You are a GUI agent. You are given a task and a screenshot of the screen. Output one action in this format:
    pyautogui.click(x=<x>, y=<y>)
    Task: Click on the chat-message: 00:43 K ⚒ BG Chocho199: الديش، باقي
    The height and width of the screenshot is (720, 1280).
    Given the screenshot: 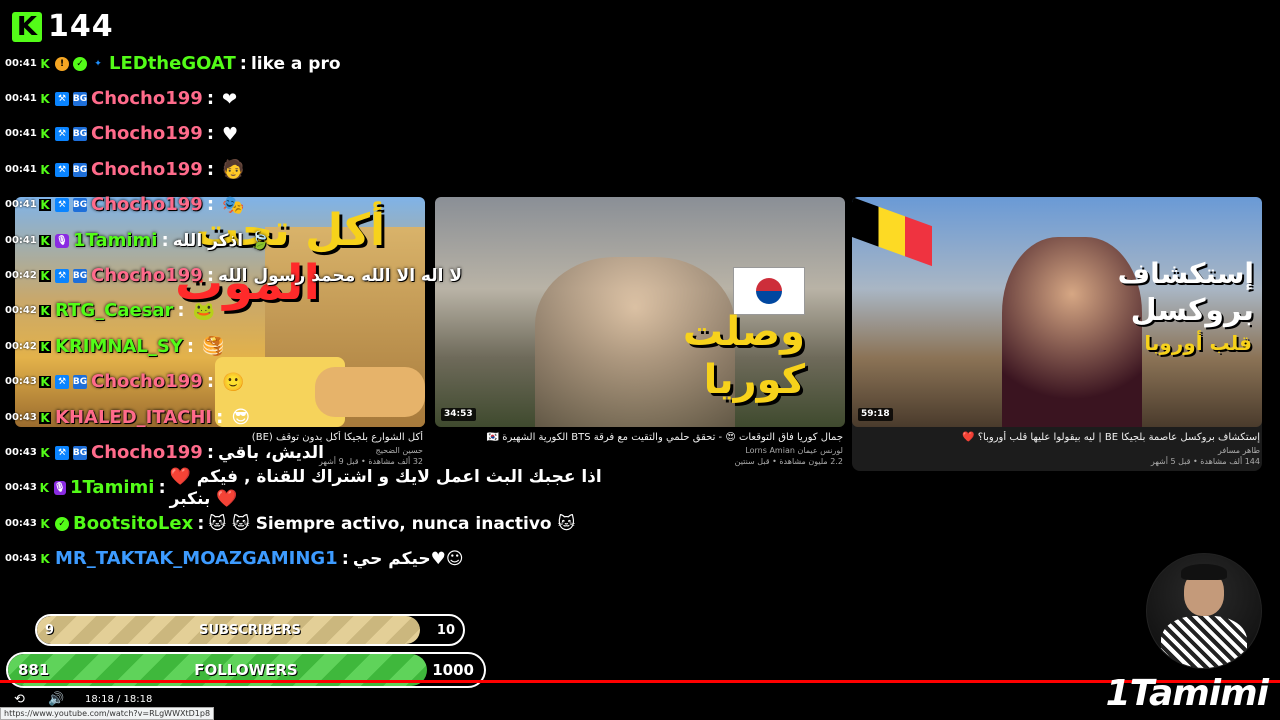 What is the action you would take?
    pyautogui.click(x=310, y=452)
    